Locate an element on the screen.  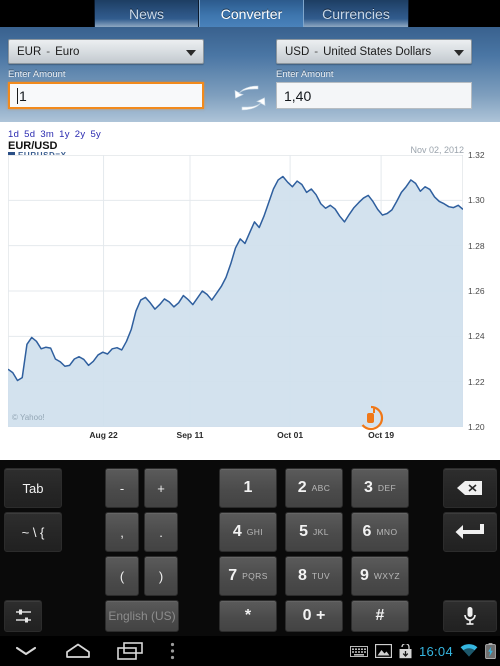
target-currency-code: USD is located at coordinates (297, 51).